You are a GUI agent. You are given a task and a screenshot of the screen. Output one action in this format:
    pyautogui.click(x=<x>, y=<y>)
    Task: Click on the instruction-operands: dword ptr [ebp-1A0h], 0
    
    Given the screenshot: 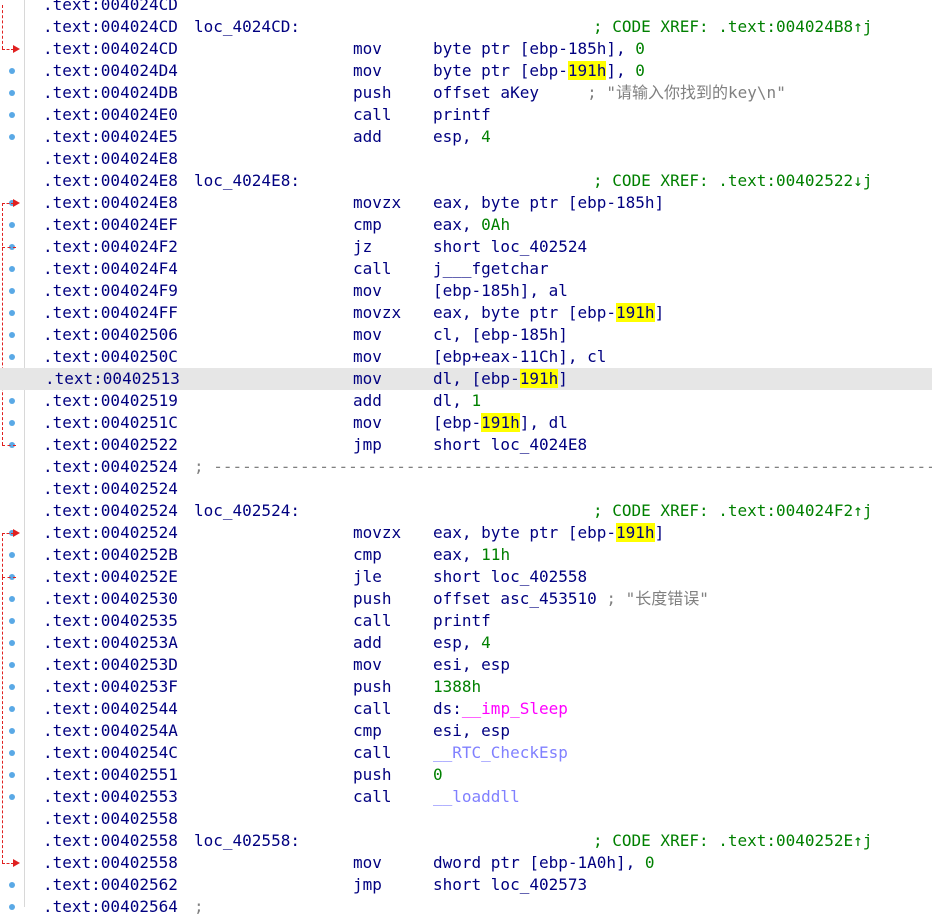 What is the action you would take?
    pyautogui.click(x=544, y=863)
    